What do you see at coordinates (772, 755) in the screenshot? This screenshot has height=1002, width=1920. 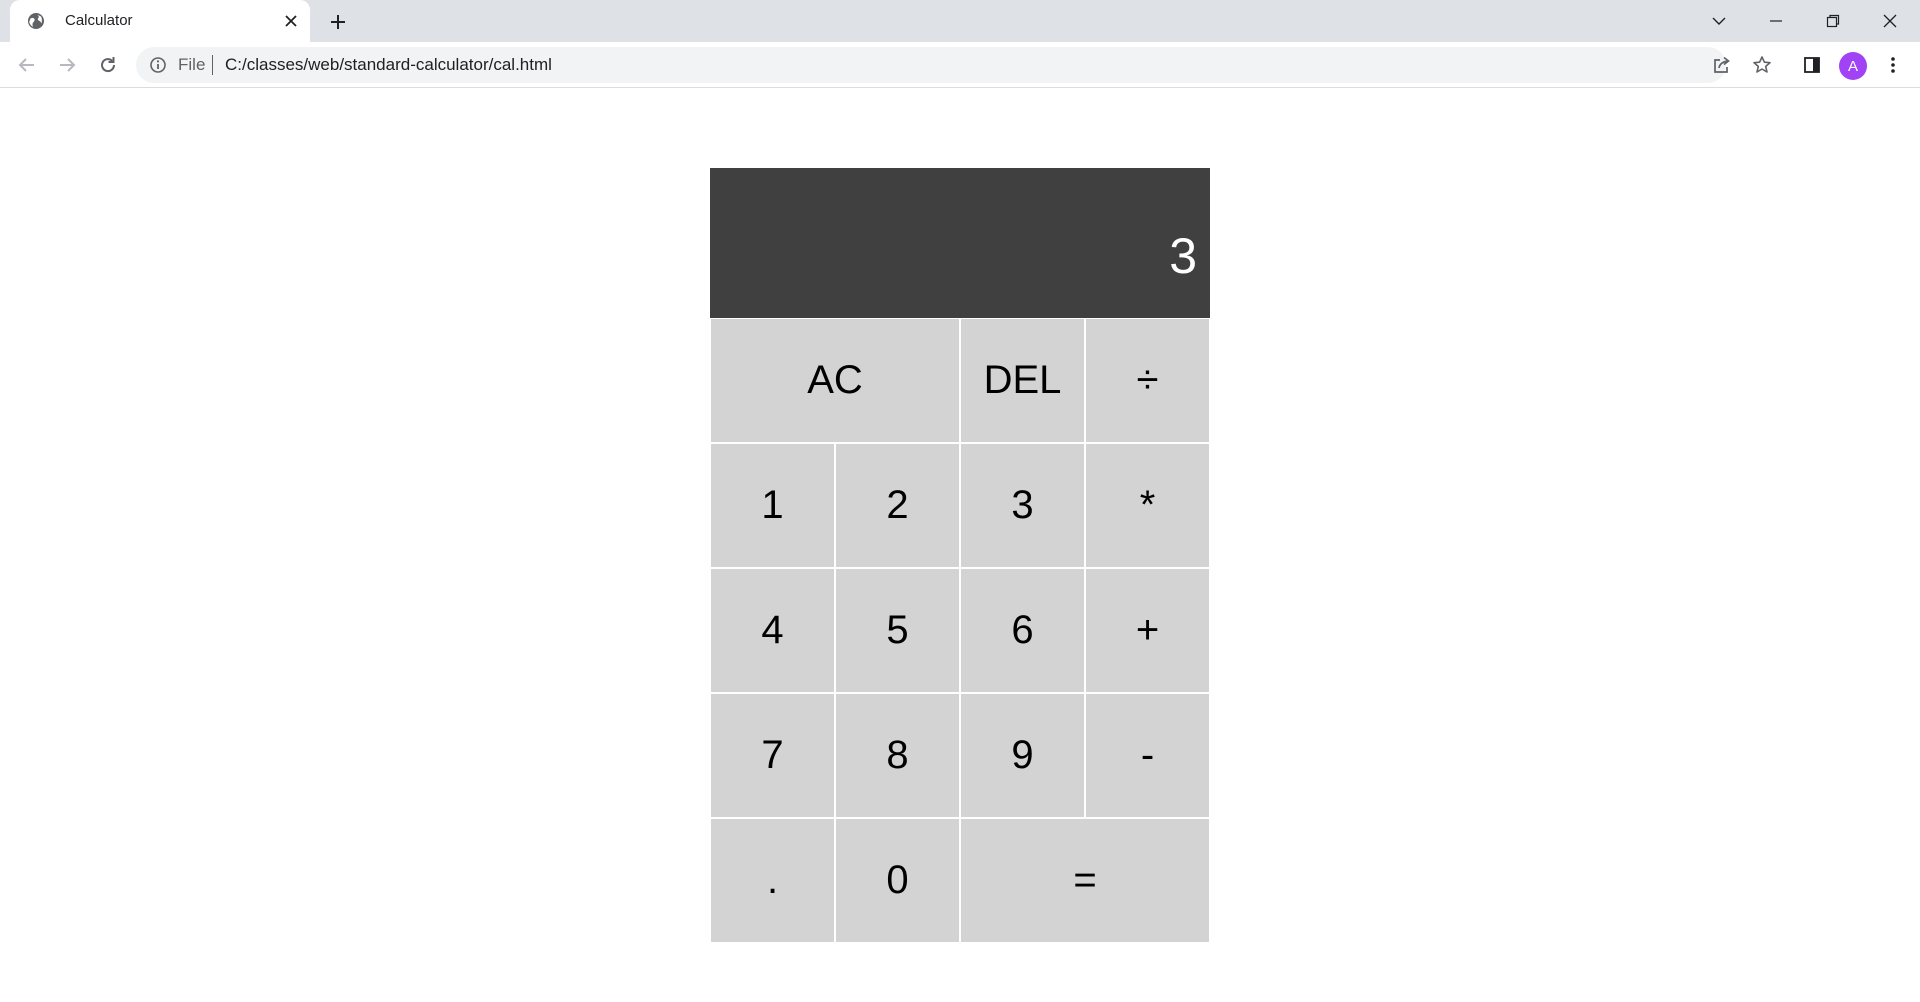 I see `digit-7-button: 7` at bounding box center [772, 755].